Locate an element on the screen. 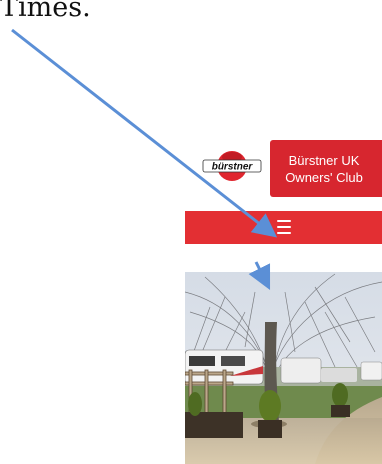  burstner-logo: bürstner is located at coordinates (232, 166).